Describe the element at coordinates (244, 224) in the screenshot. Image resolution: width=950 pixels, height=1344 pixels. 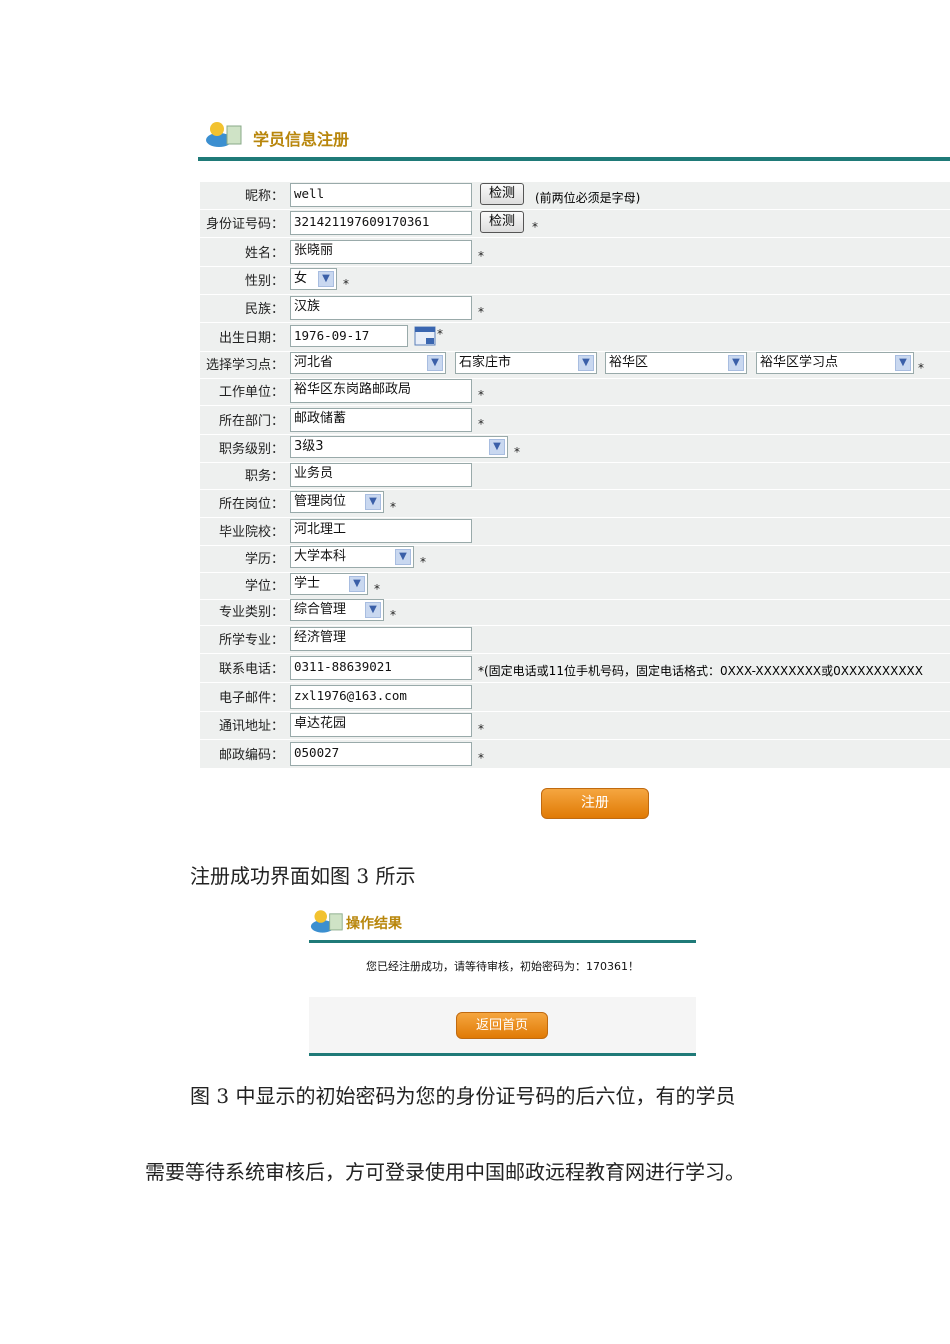
I see `id-number-label: 身份证号码：` at that location.